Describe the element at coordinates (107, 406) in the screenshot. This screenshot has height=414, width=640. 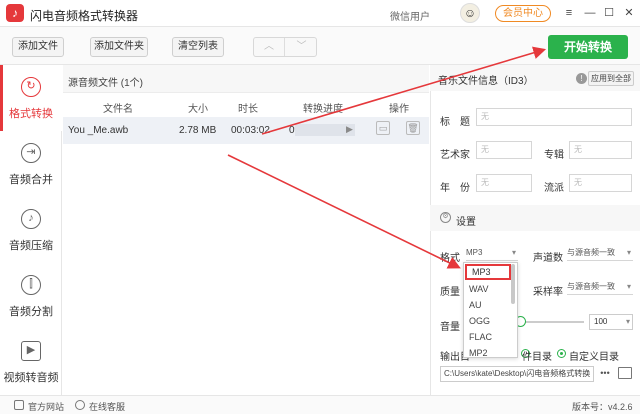
I see `support-link: 在线客服` at that location.